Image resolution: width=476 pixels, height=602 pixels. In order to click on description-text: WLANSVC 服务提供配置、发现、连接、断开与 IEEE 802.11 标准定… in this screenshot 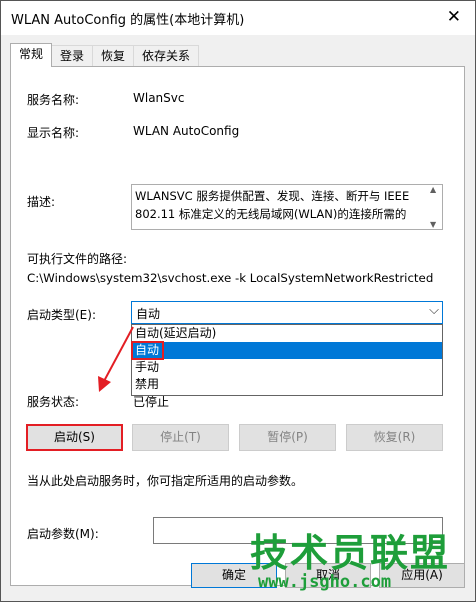, I will do `click(272, 205)`.